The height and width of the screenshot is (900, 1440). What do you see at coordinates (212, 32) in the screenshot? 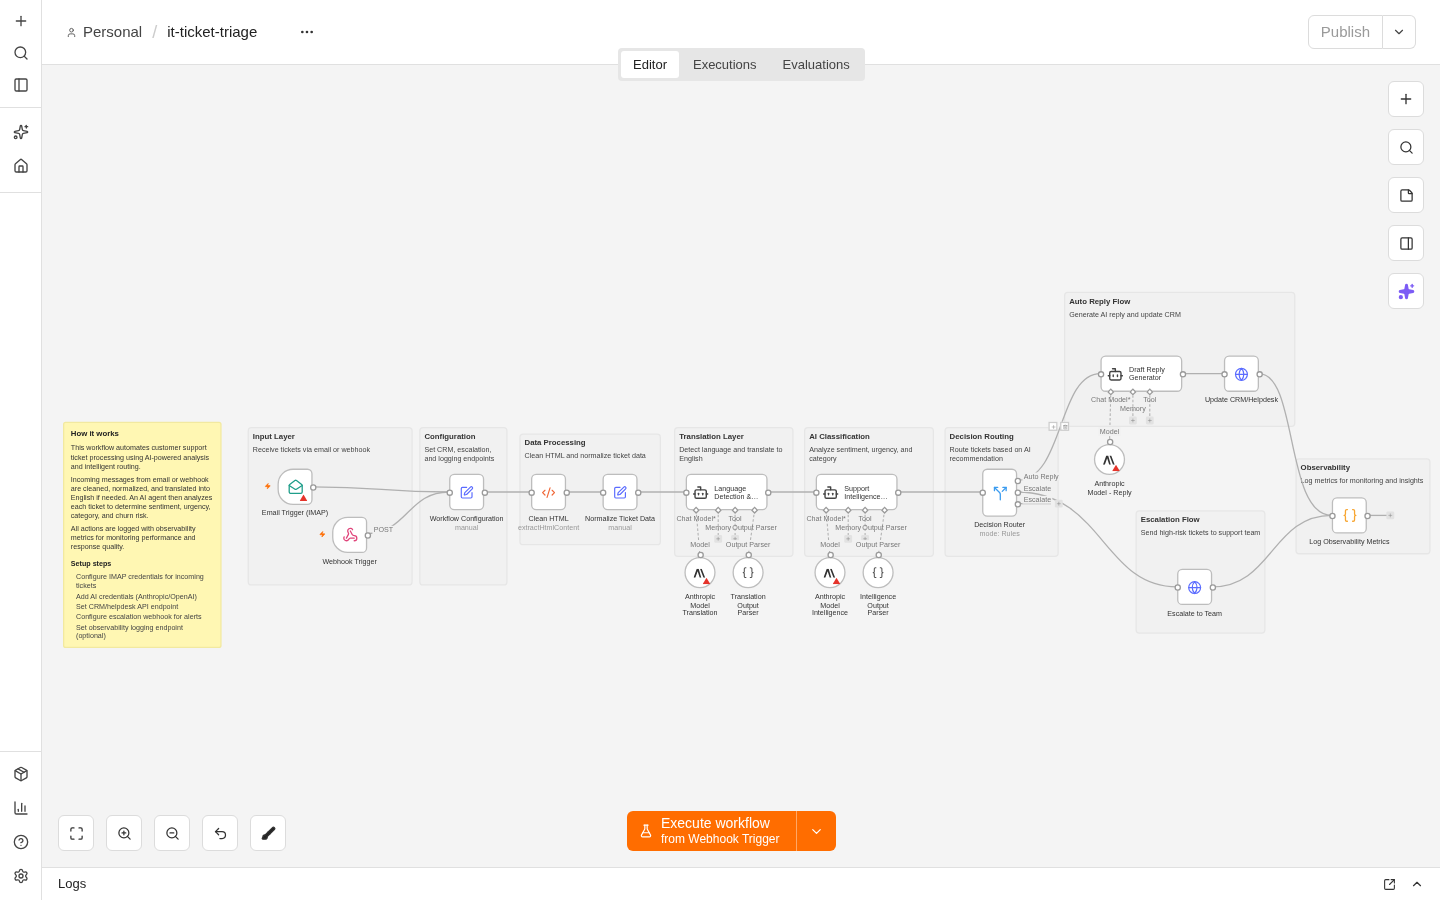
I see `workflow-name: it-ticket-triage` at bounding box center [212, 32].